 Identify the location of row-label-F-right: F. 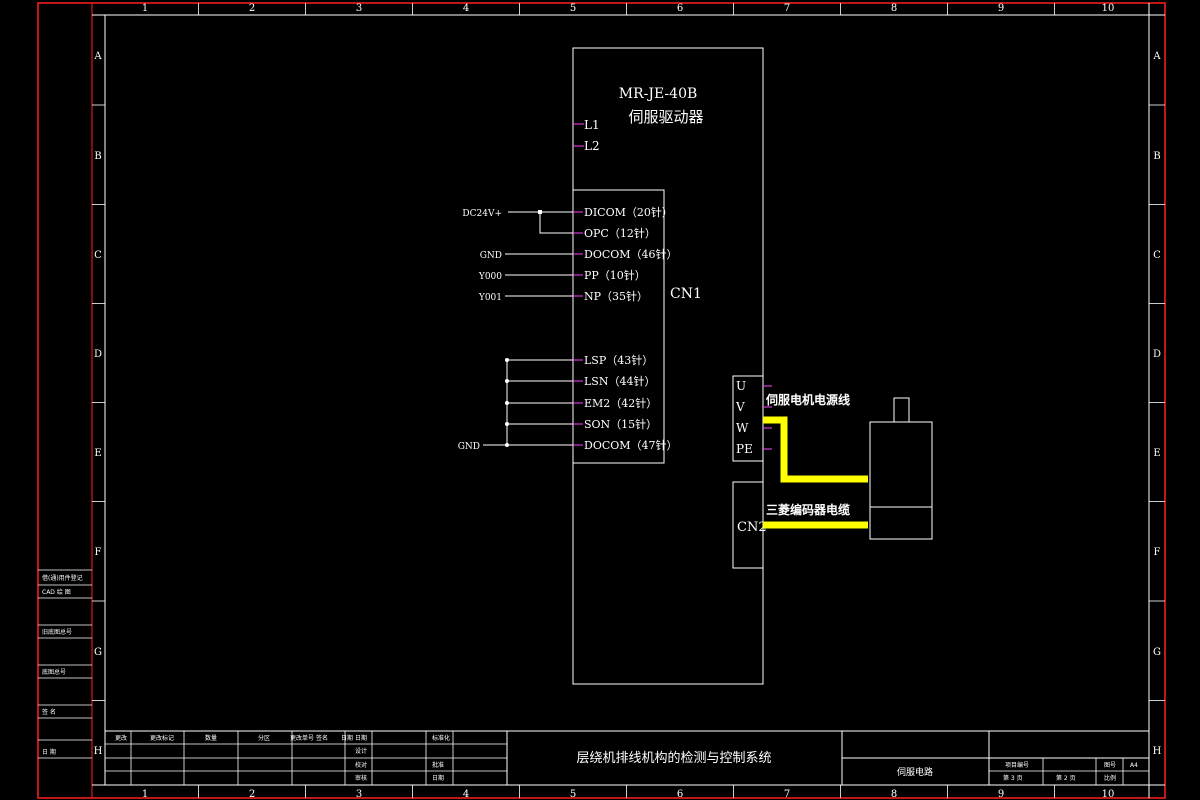
(1157, 552).